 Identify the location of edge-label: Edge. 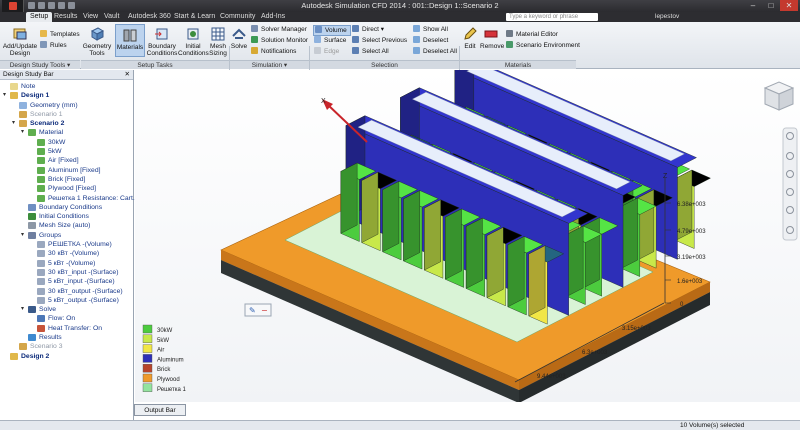
(332, 51).